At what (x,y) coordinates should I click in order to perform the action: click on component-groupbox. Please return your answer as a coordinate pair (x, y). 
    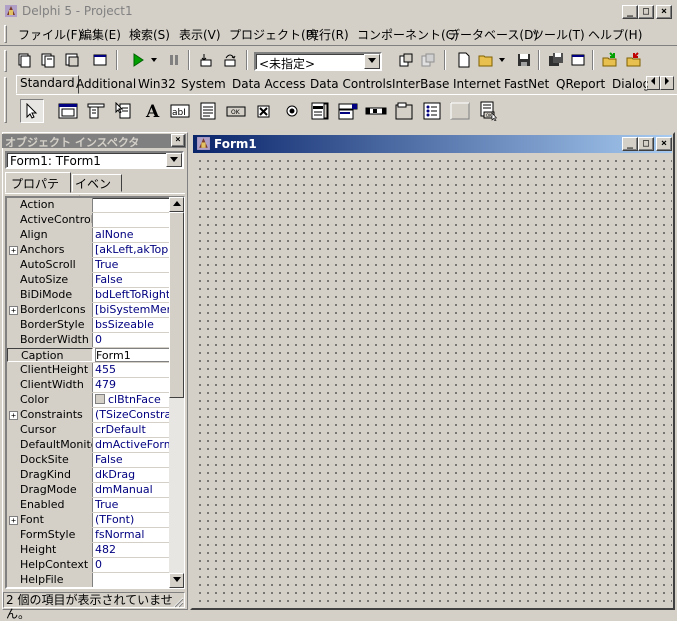
    Looking at the image, I should click on (404, 111).